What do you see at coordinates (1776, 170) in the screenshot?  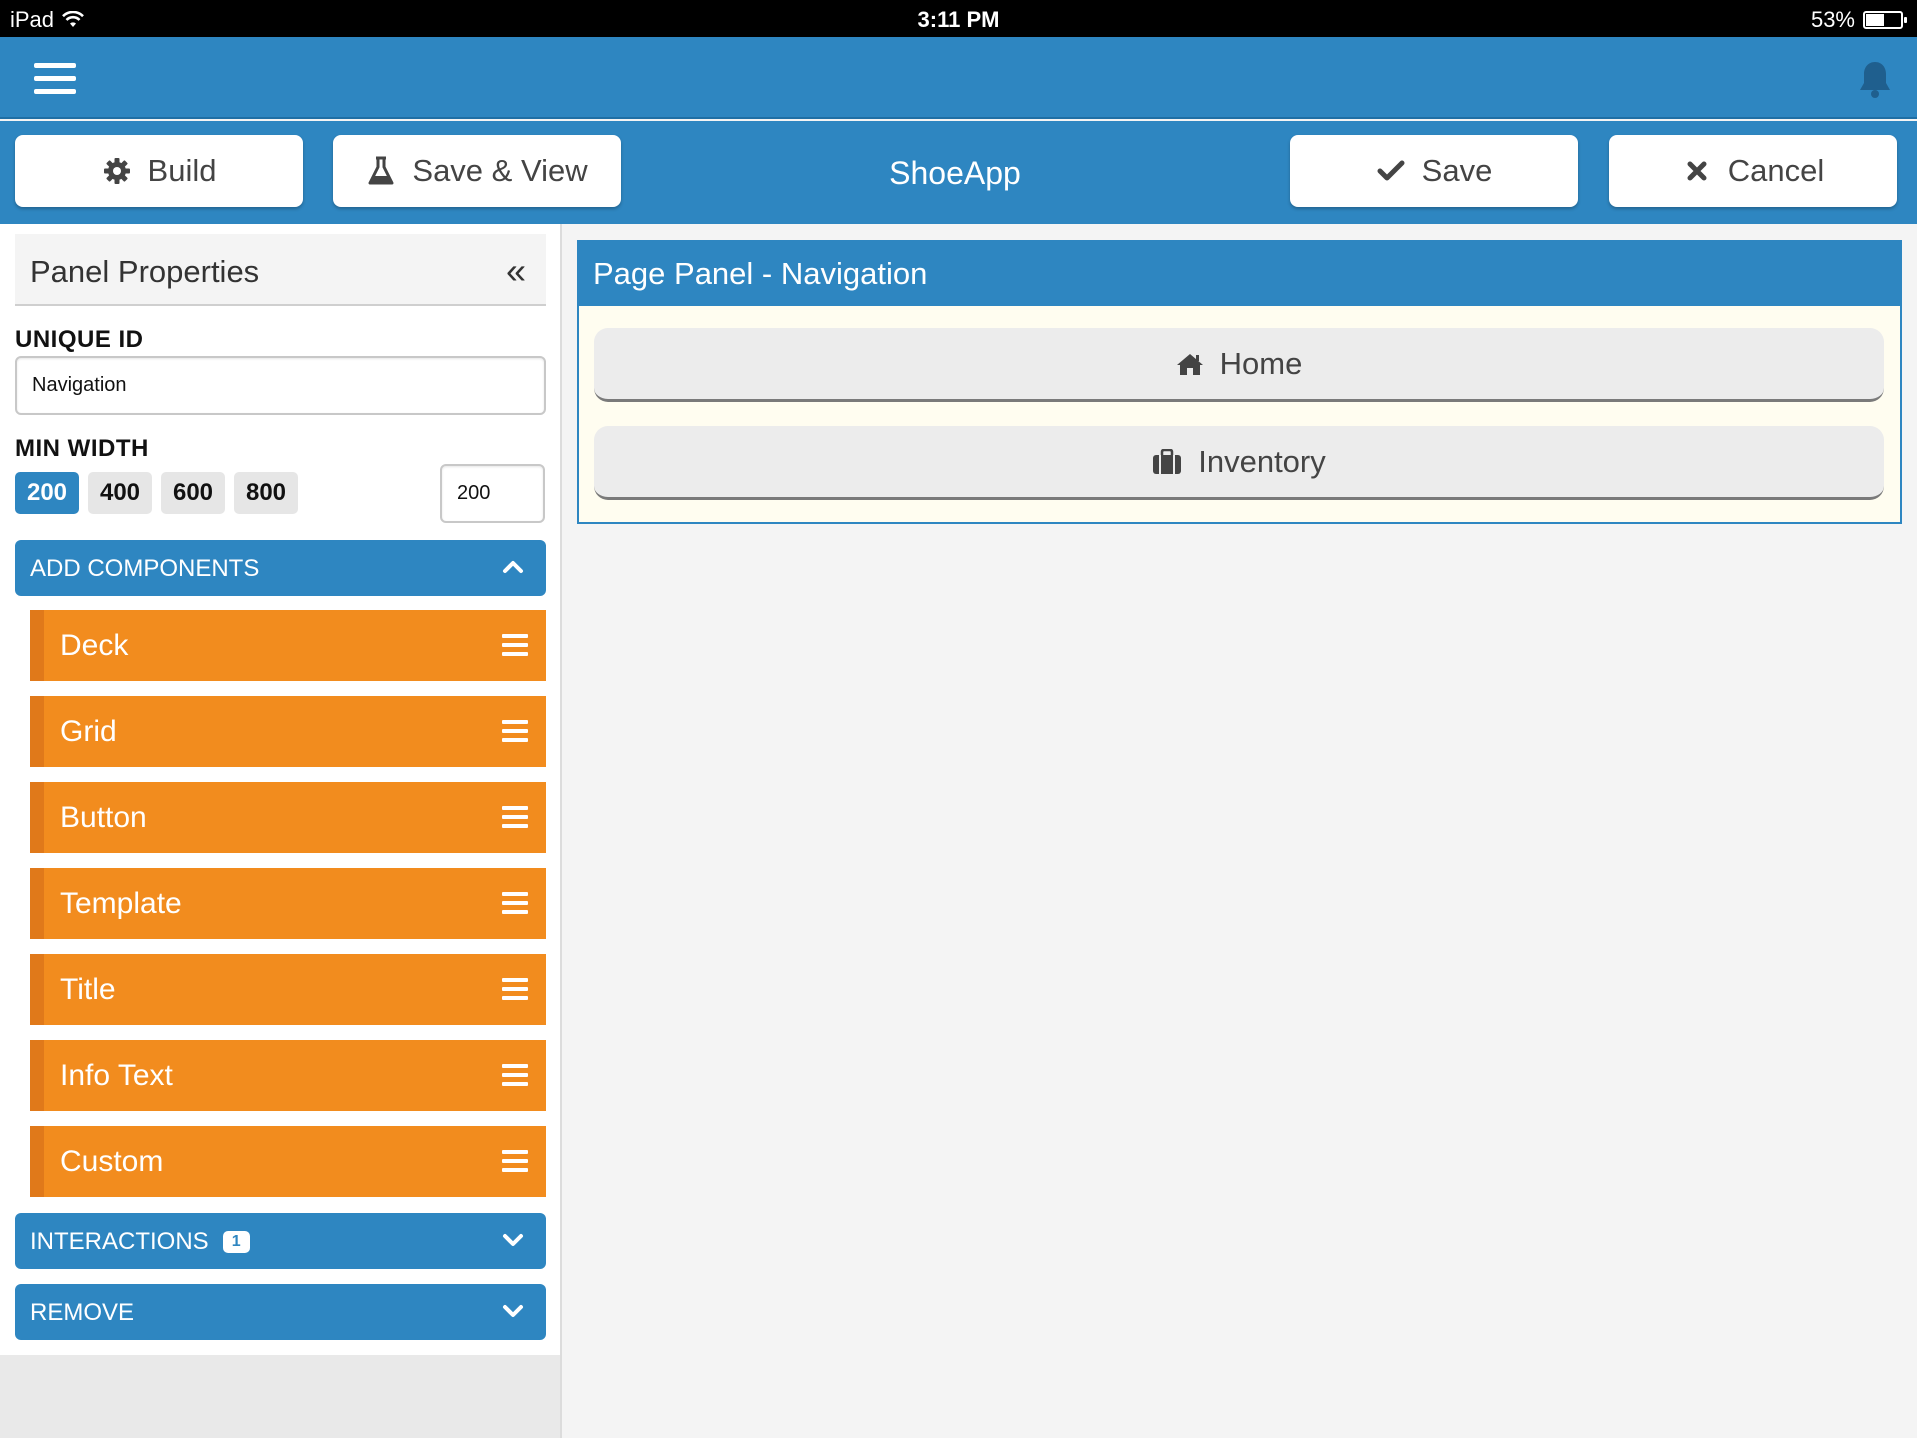 I see `cancel-label: Cancel` at bounding box center [1776, 170].